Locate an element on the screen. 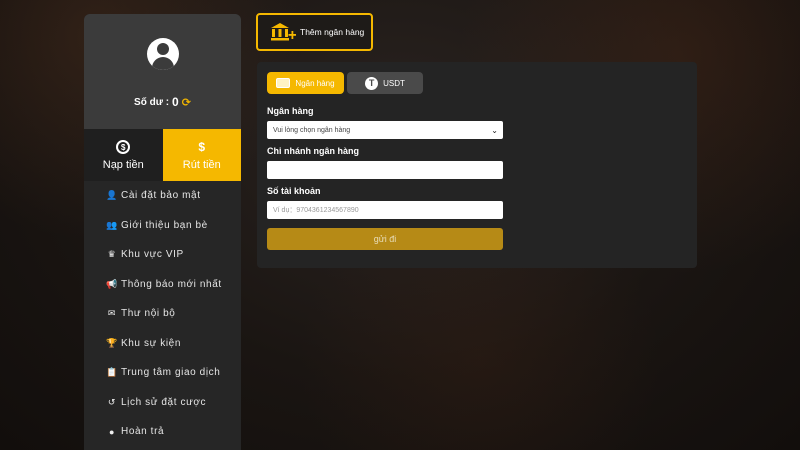 The width and height of the screenshot is (800, 450). balance-label: Số dư : is located at coordinates (152, 102).